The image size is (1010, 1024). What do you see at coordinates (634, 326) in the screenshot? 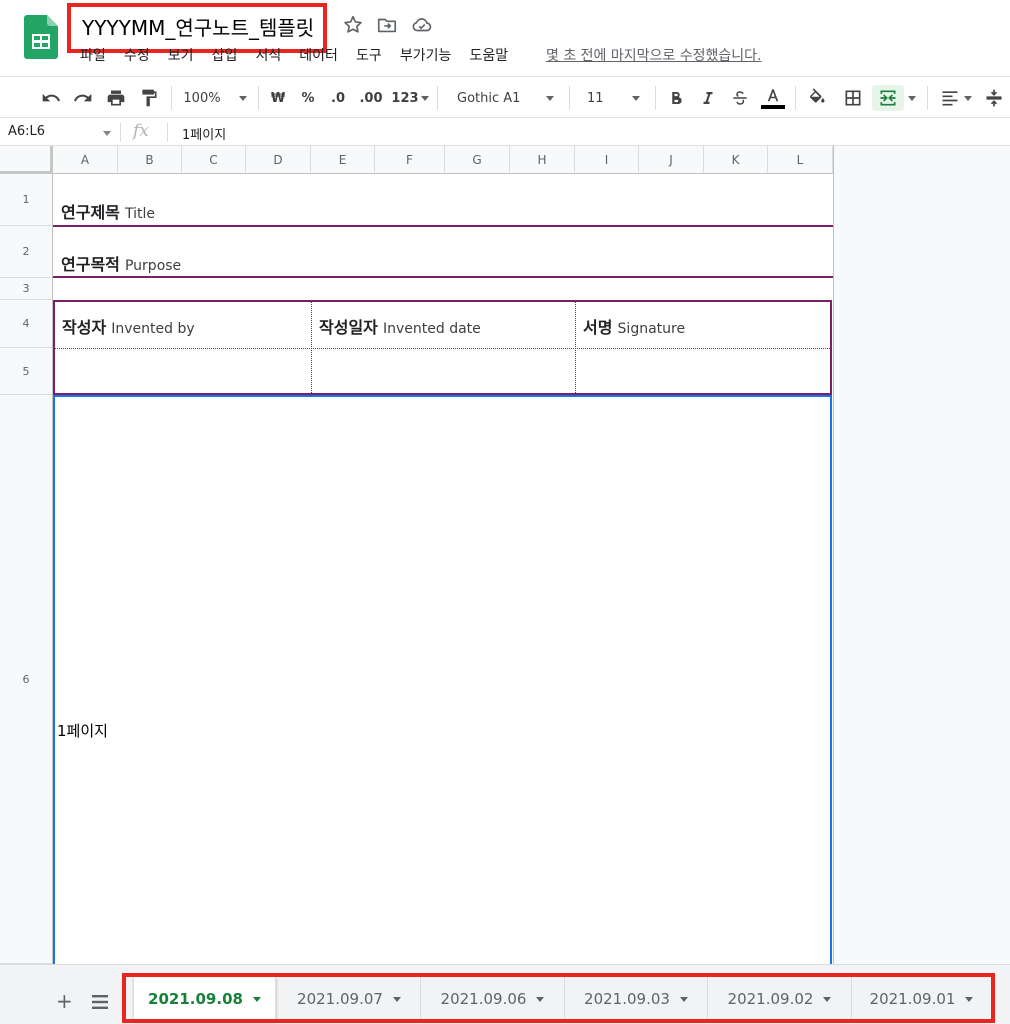
I see `signature-header-cell: 서명 Signature` at bounding box center [634, 326].